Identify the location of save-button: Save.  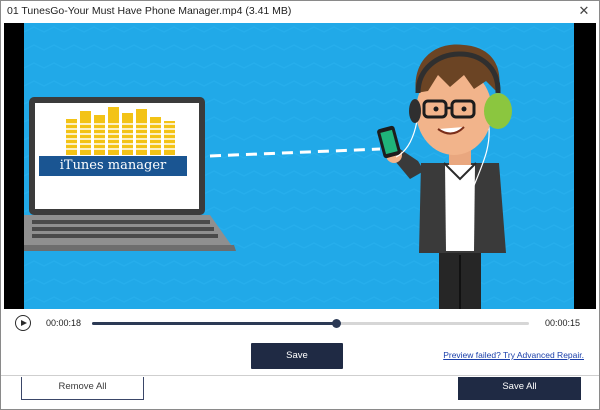
(297, 356).